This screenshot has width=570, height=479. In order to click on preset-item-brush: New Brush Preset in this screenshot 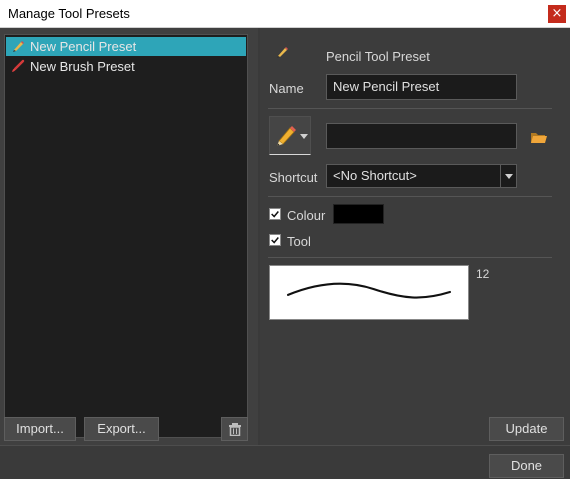, I will do `click(126, 66)`.